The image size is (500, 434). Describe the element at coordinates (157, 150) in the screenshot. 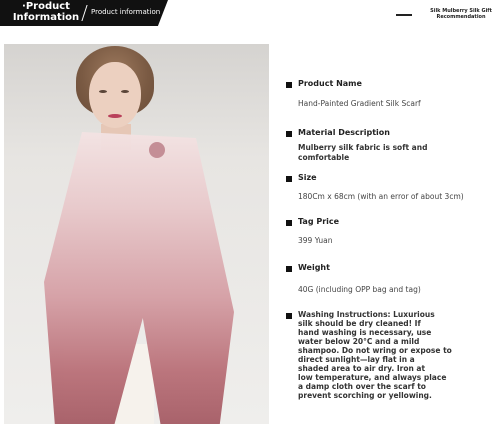

I see `scarf-knot` at that location.